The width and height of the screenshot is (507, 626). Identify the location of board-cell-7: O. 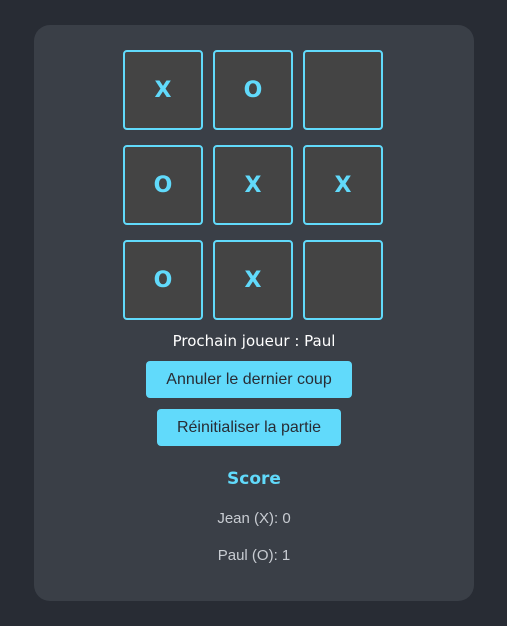
(163, 280).